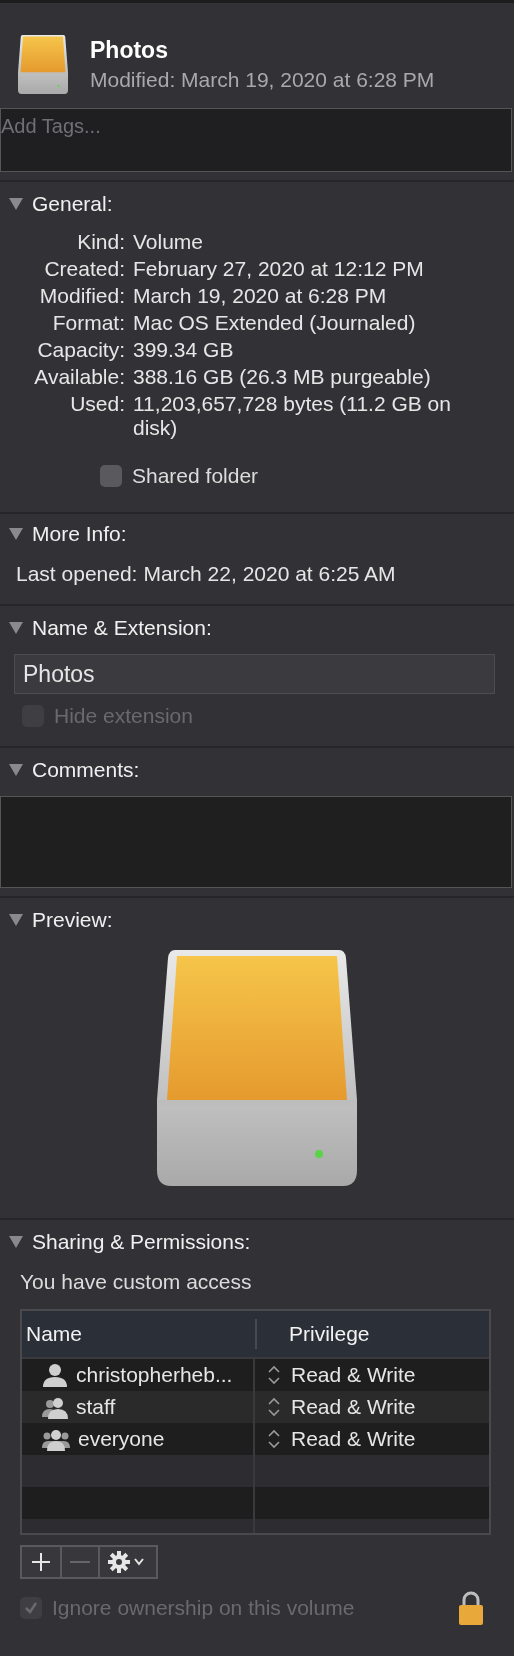 Image resolution: width=514 pixels, height=1656 pixels. What do you see at coordinates (275, 323) in the screenshot?
I see `info-value: Mac OS Extended (Journaled)` at bounding box center [275, 323].